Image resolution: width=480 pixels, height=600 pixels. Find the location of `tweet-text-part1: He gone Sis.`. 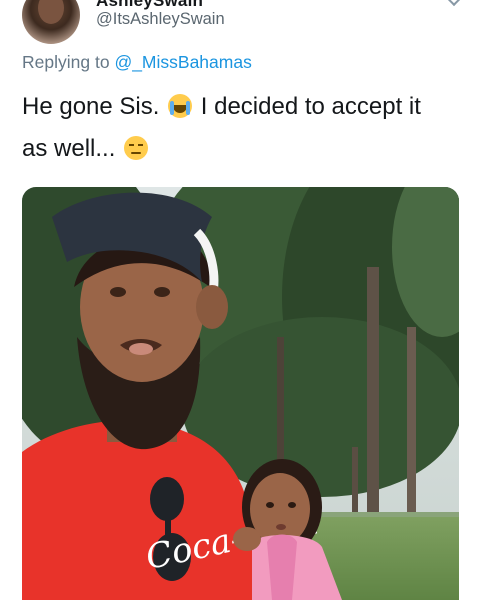

tweet-text-part1: He gone Sis. is located at coordinates (91, 106).